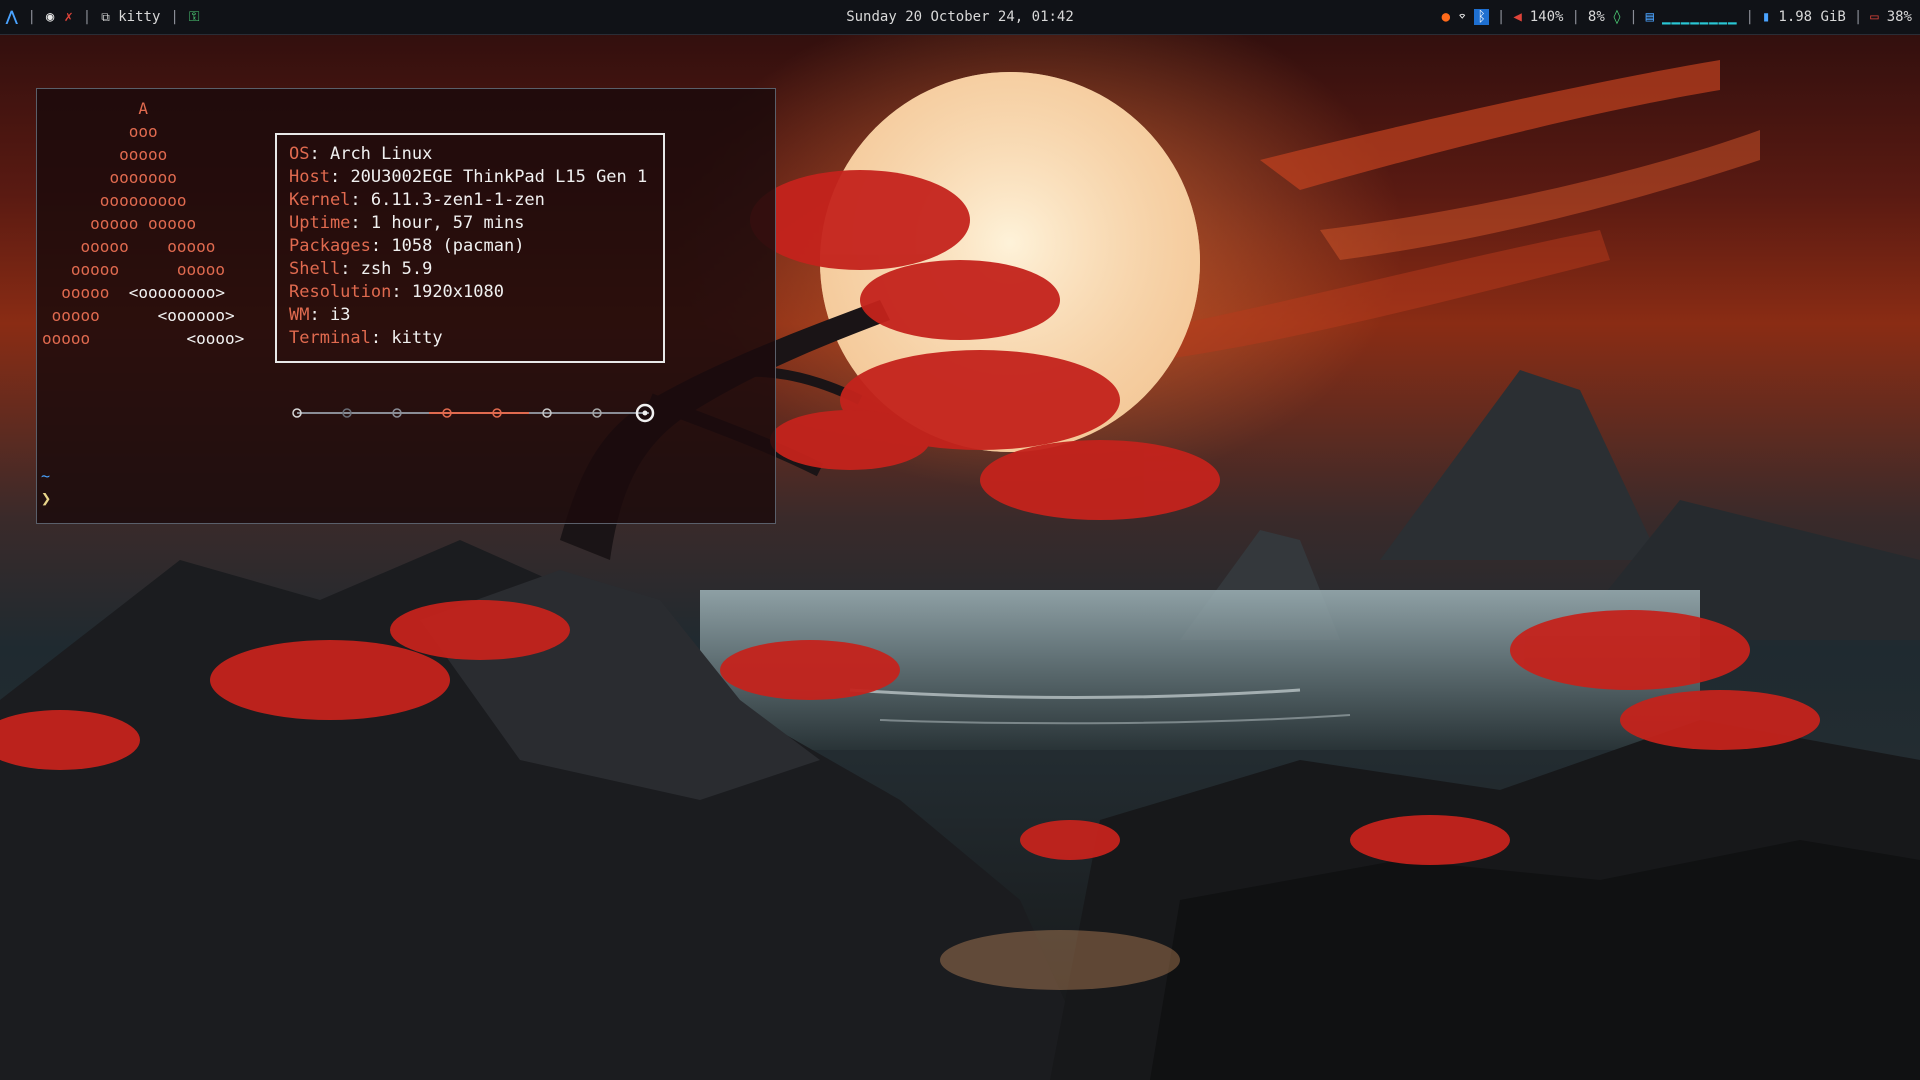 The height and width of the screenshot is (1080, 1920). I want to click on ascii-logo-line: ooooo, so click(143, 154).